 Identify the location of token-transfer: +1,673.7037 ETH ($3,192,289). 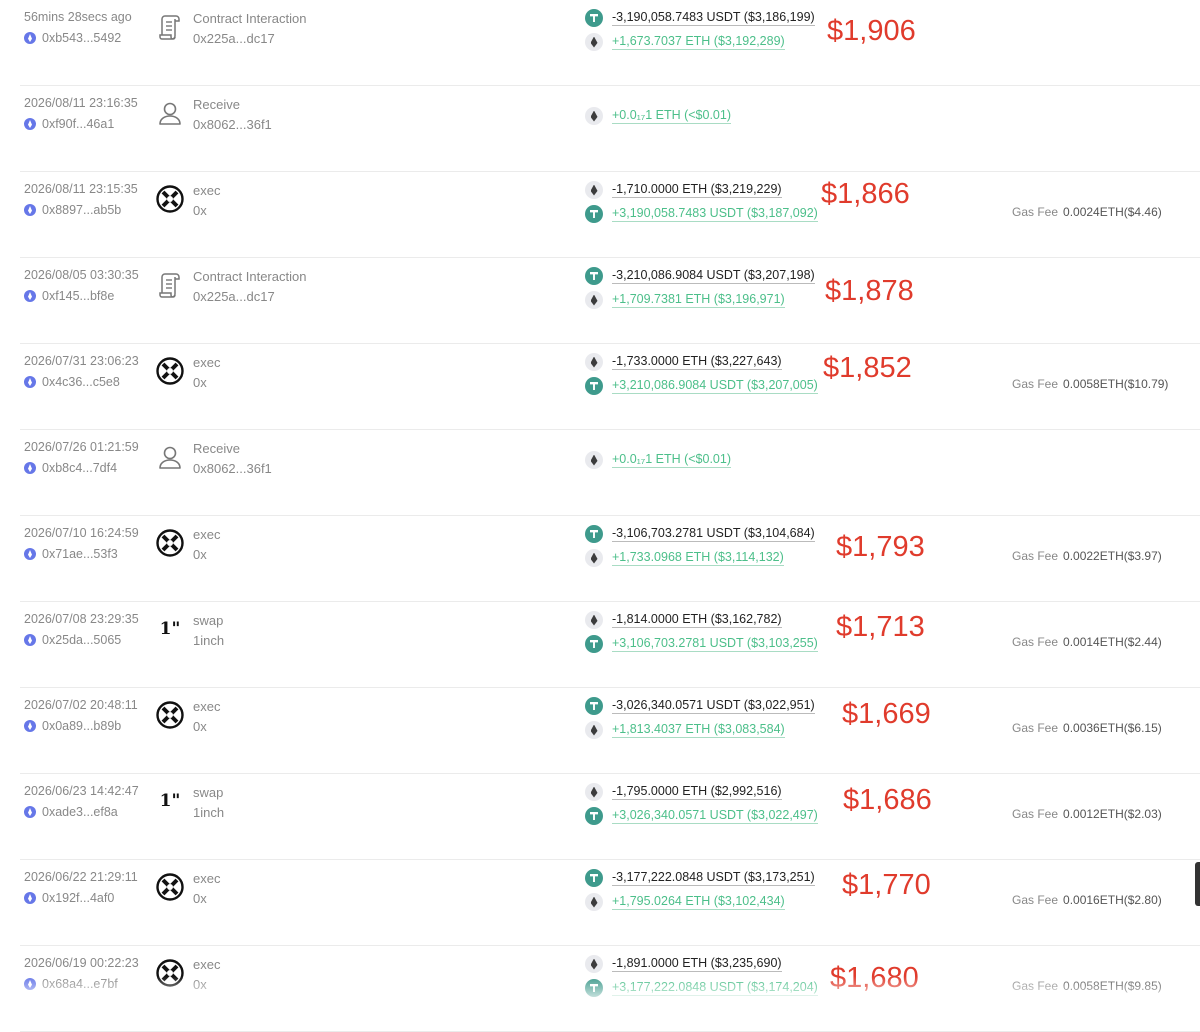
(685, 42).